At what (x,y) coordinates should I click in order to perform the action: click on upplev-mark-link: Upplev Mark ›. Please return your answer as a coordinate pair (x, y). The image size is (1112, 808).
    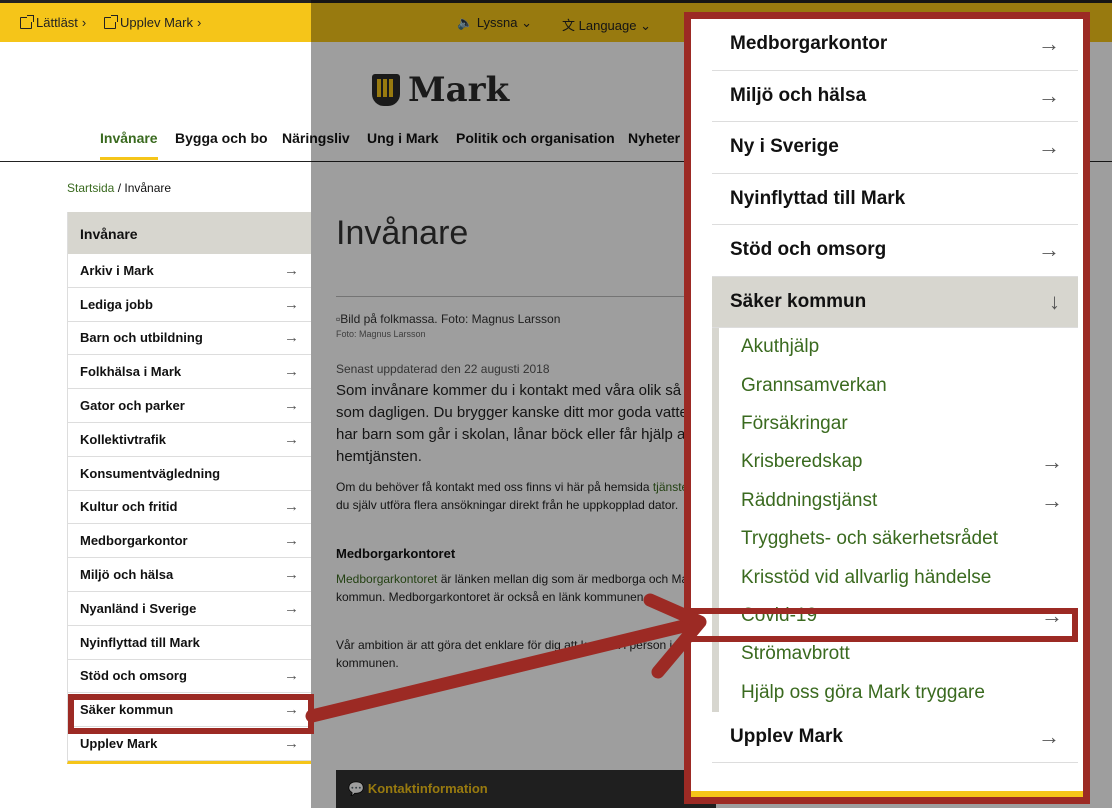
    Looking at the image, I should click on (152, 22).